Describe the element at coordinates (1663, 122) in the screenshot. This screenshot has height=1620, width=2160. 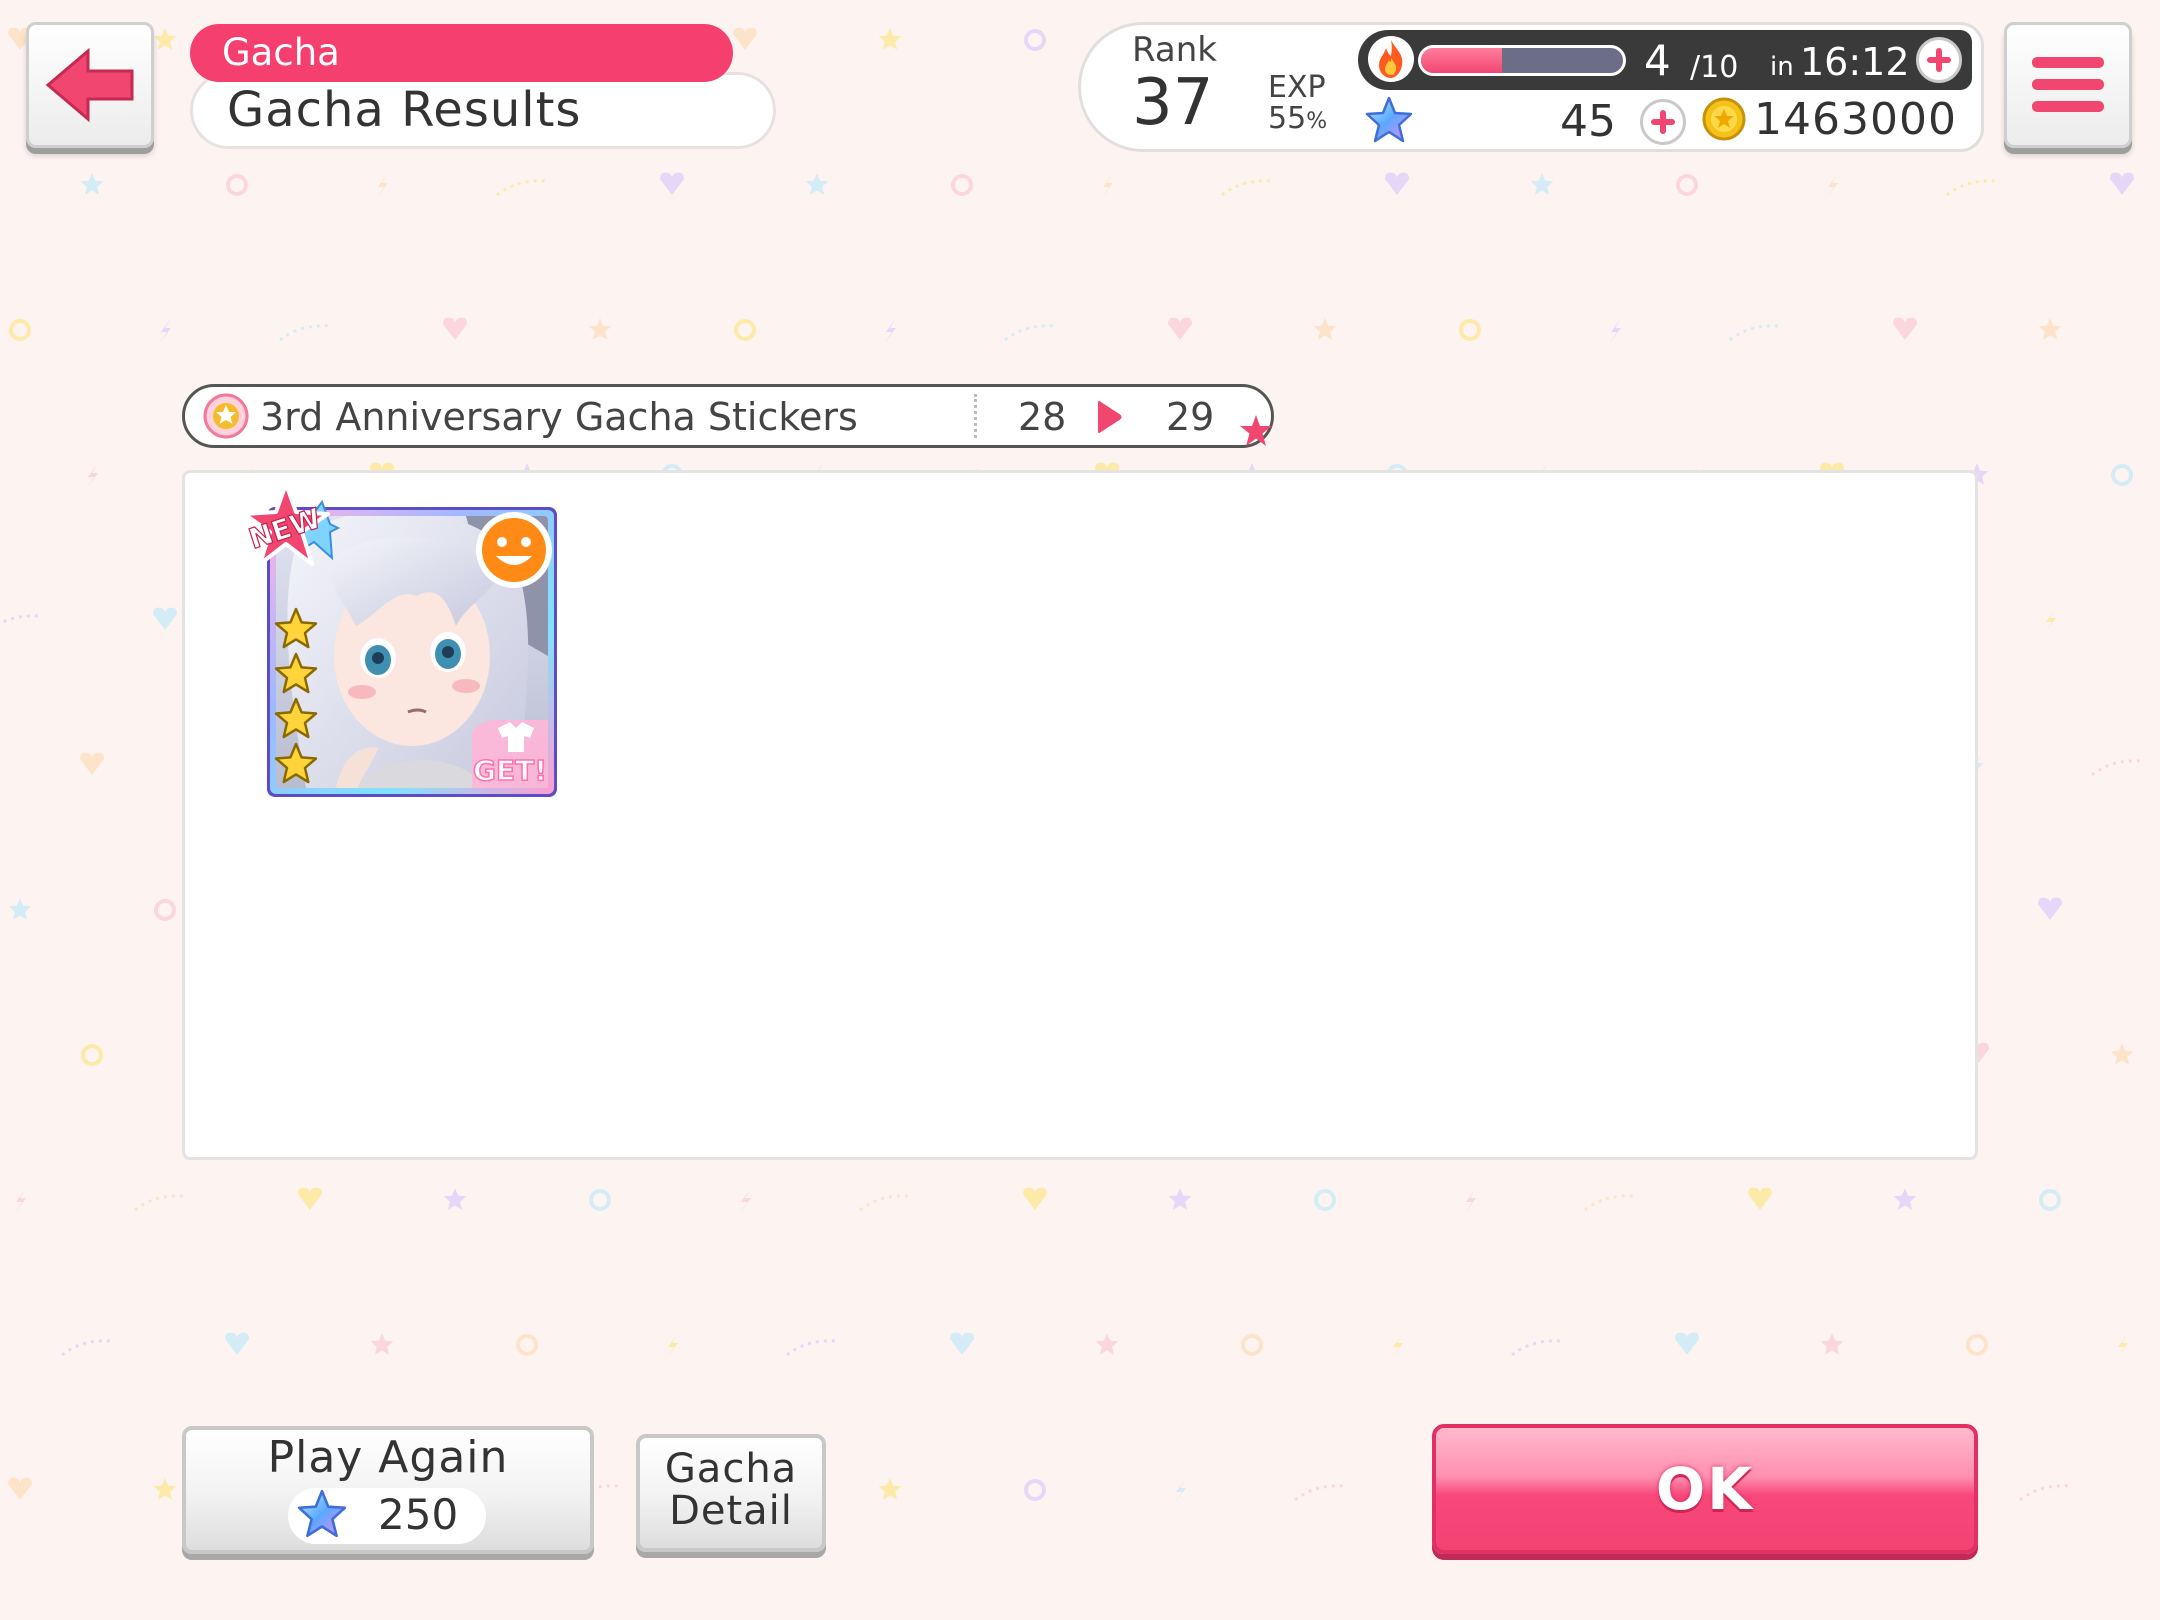
I see `add-stars-button` at that location.